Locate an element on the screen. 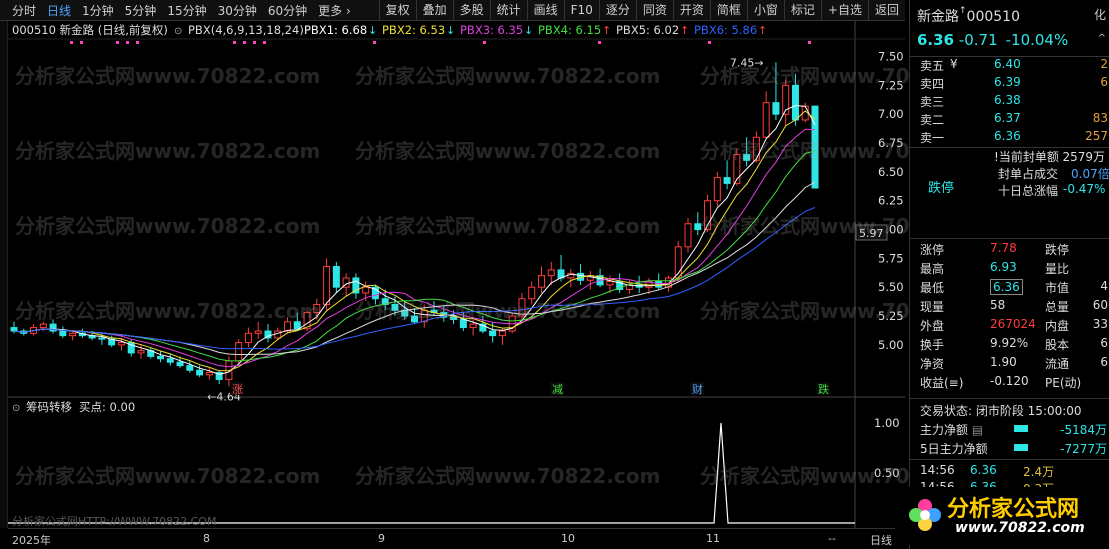 This screenshot has width=1109, height=549. stat-value: 7.78 is located at coordinates (1003, 248).